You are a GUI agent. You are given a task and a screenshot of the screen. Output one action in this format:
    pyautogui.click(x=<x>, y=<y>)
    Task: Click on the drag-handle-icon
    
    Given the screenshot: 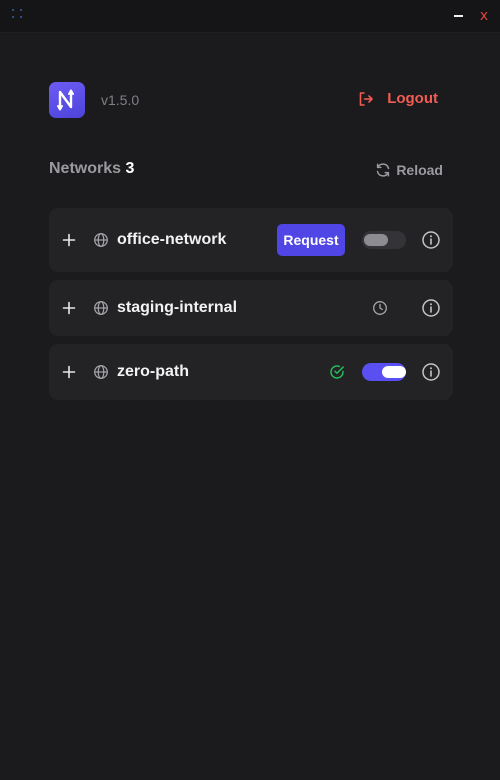 What is the action you would take?
    pyautogui.click(x=19, y=15)
    